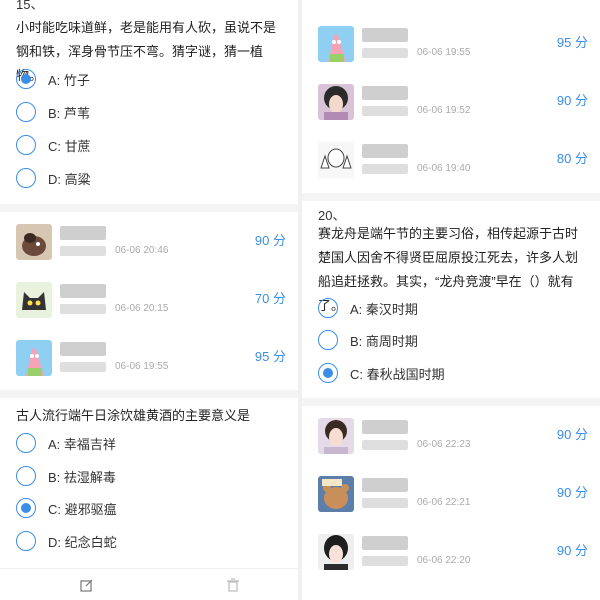 The image size is (600, 600). Describe the element at coordinates (146, 145) in the screenshot. I see `option-c: C: 甘蔗` at that location.